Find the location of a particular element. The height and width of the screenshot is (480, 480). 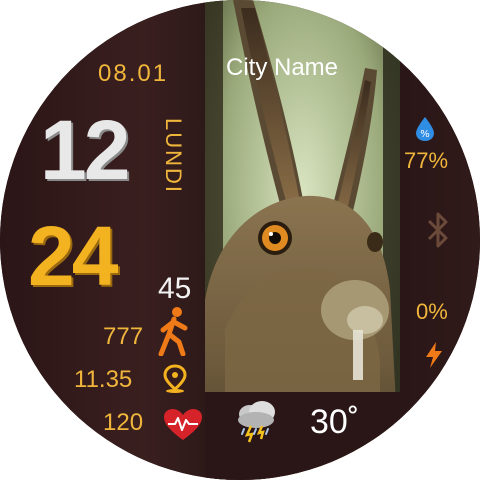

lightning-bolt-icon is located at coordinates (434, 357).